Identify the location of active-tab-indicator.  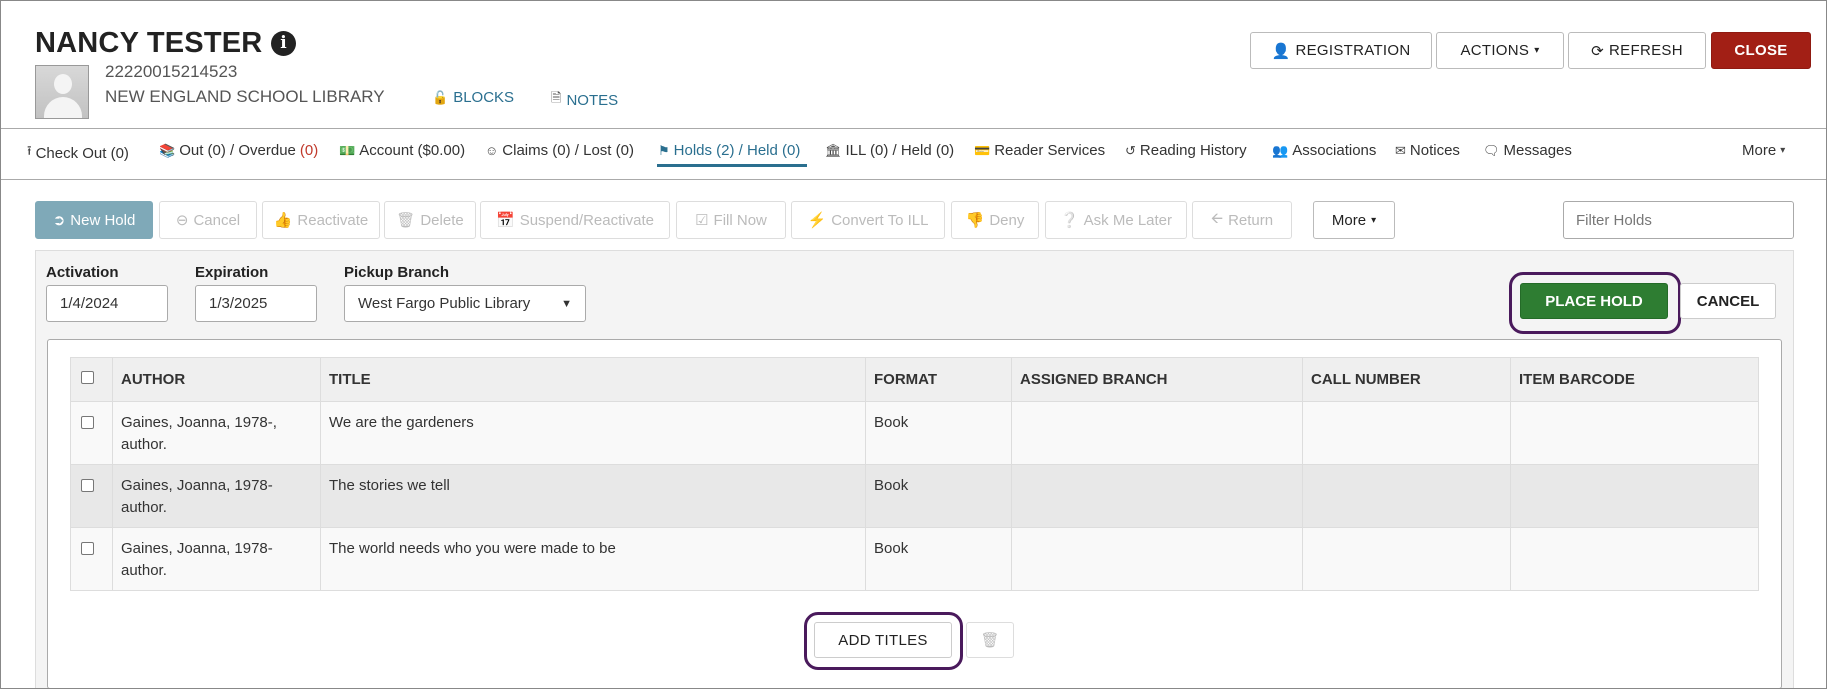
(732, 165).